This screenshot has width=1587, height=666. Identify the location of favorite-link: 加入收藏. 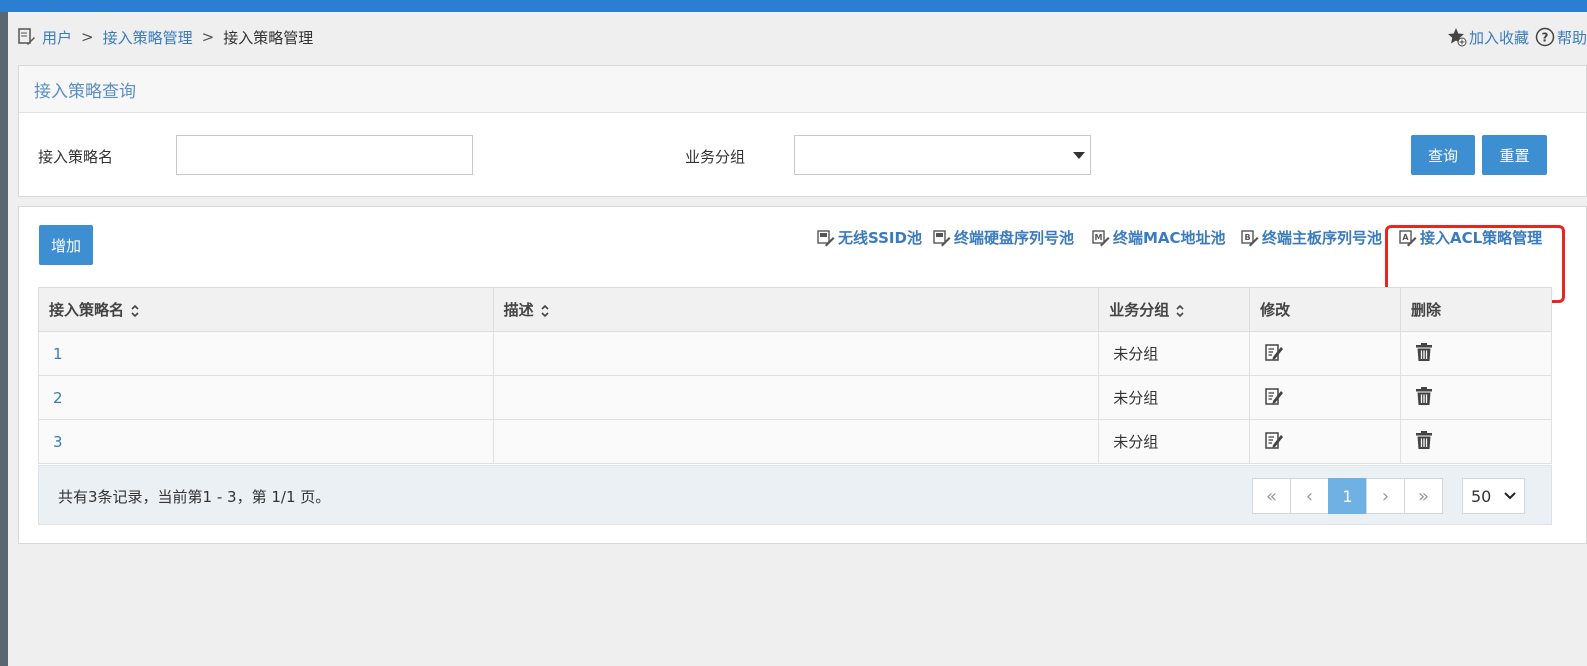
(1488, 37).